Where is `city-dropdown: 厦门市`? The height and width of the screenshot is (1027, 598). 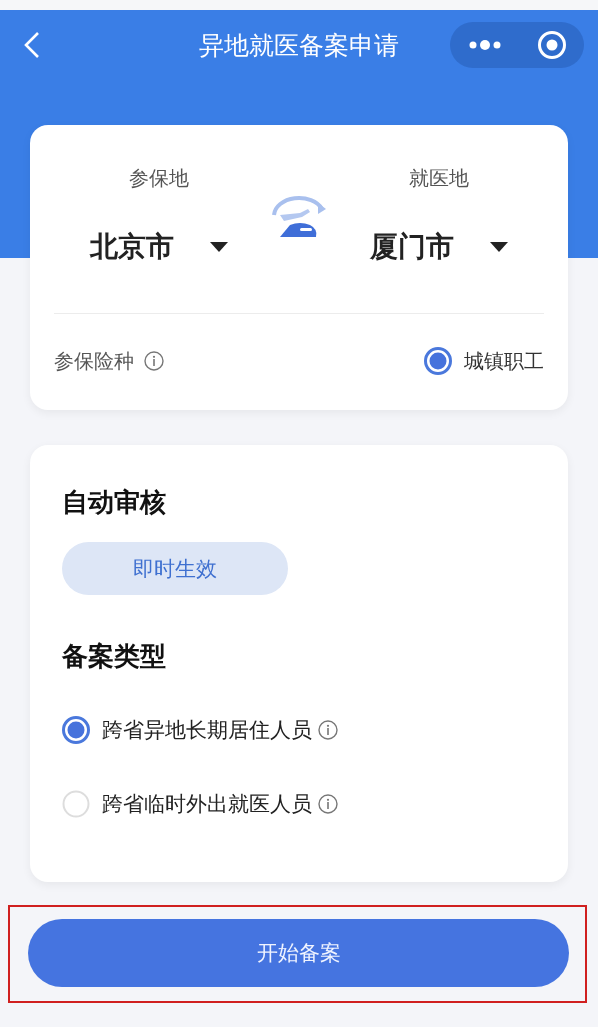
city-dropdown: 厦门市 is located at coordinates (439, 247).